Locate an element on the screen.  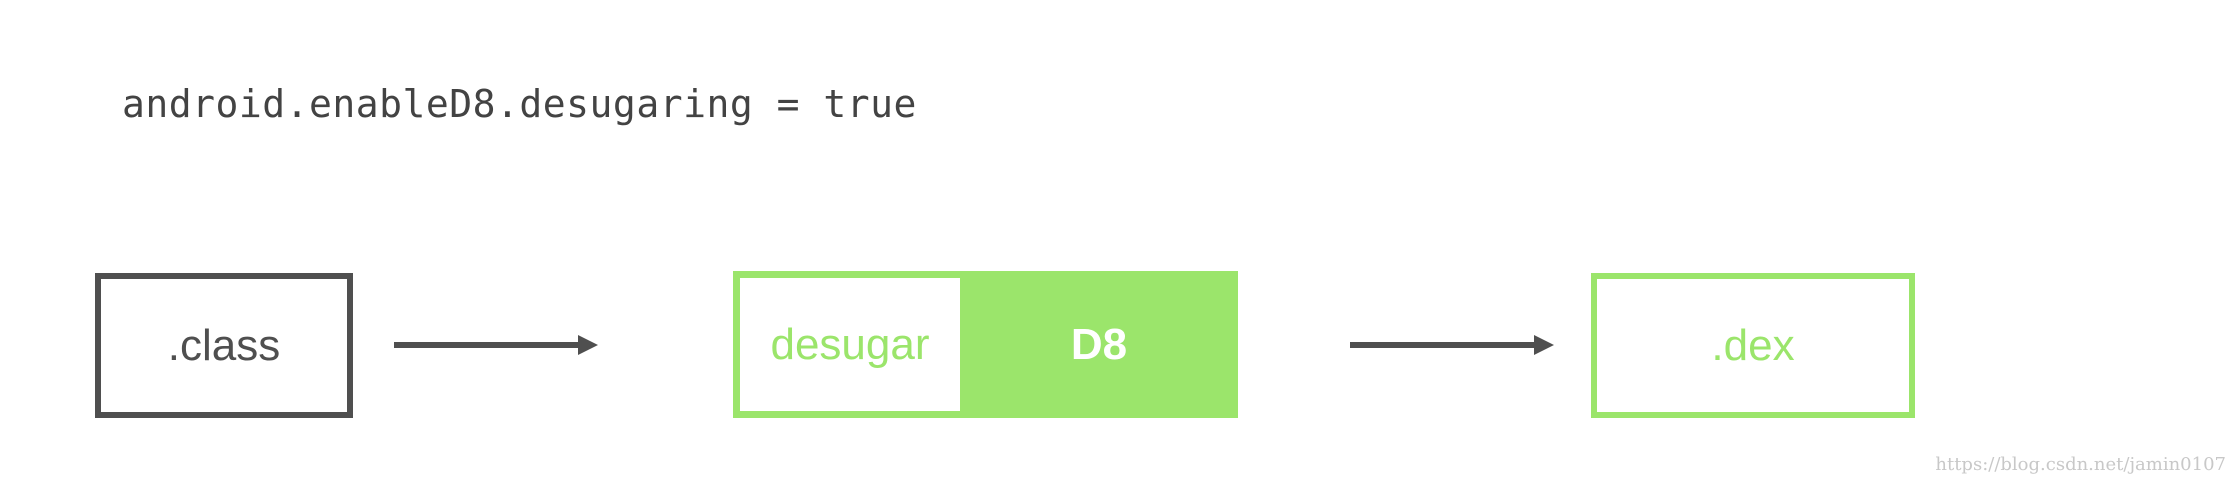
desugar-label: desugar is located at coordinates (850, 344).